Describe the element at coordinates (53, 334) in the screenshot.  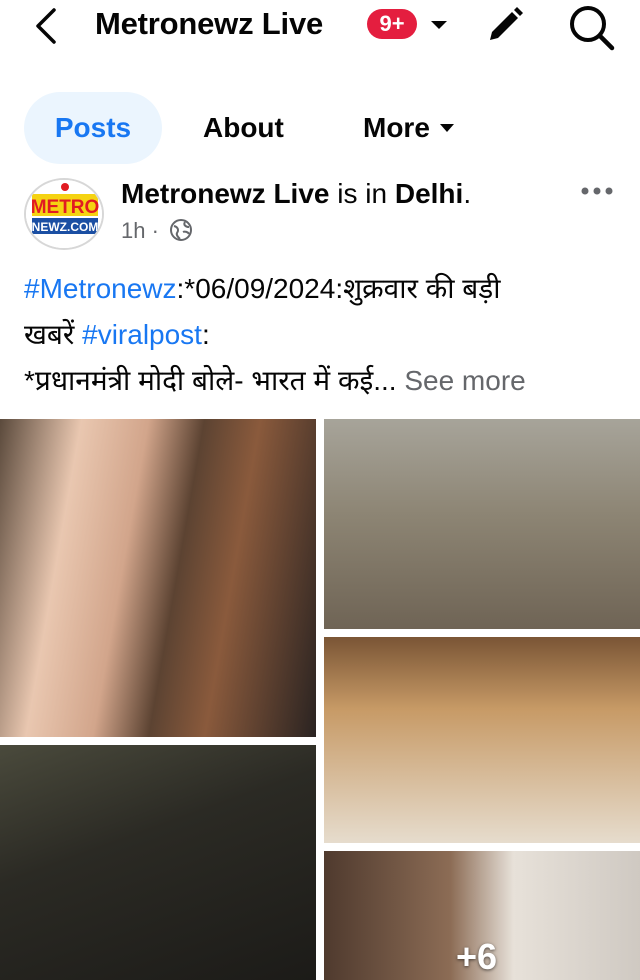
I see `post-text-line-2-start: खबरें` at that location.